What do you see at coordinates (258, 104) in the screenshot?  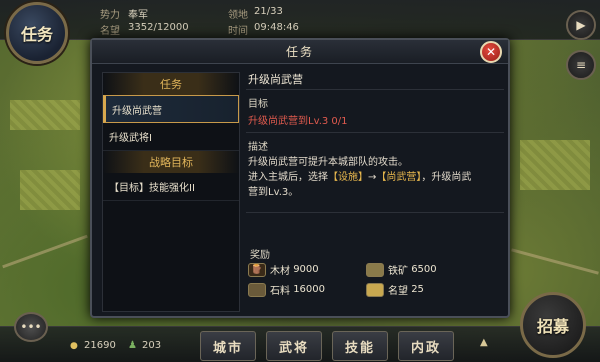 I see `objective-label: 目标` at bounding box center [258, 104].